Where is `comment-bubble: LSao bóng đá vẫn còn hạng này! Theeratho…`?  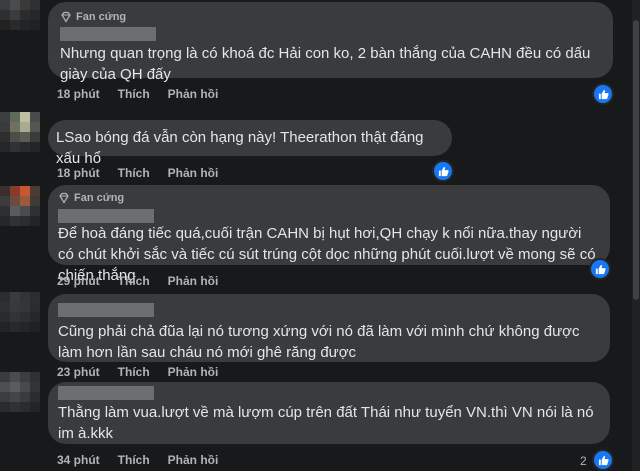
comment-bubble: LSao bóng đá vẫn còn hạng này! Theeratho… is located at coordinates (250, 143).